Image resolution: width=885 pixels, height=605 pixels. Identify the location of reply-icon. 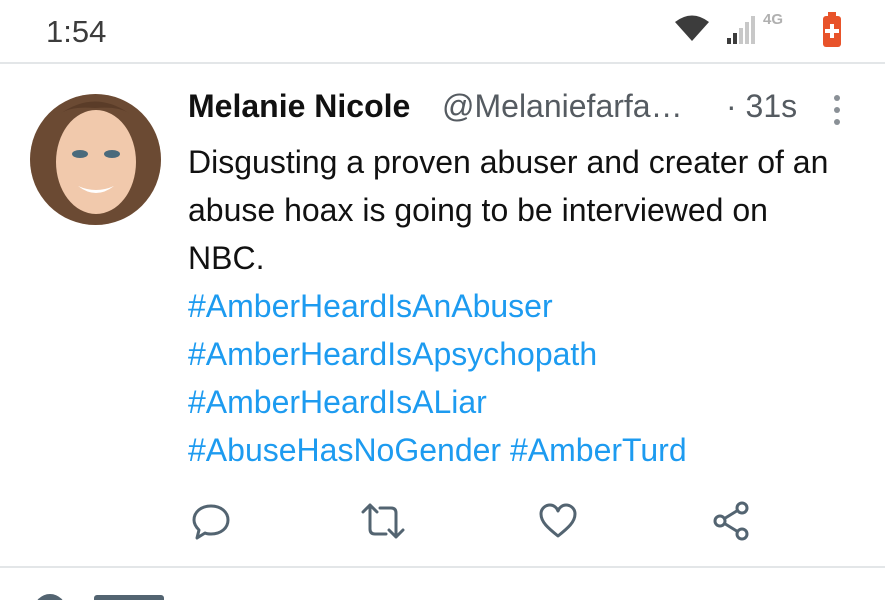
(211, 522).